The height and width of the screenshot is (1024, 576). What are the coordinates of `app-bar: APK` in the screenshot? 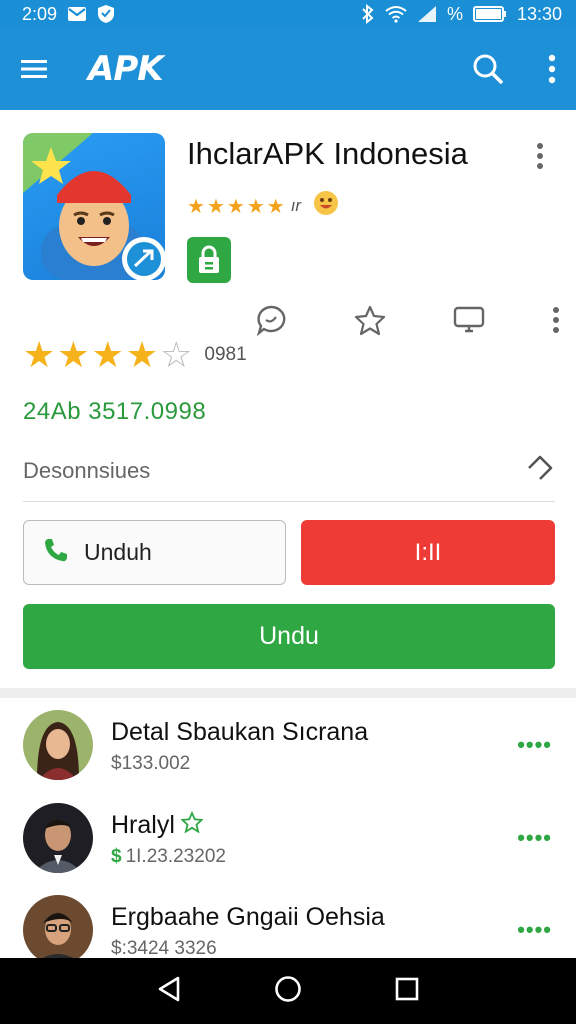 It's located at (288, 69).